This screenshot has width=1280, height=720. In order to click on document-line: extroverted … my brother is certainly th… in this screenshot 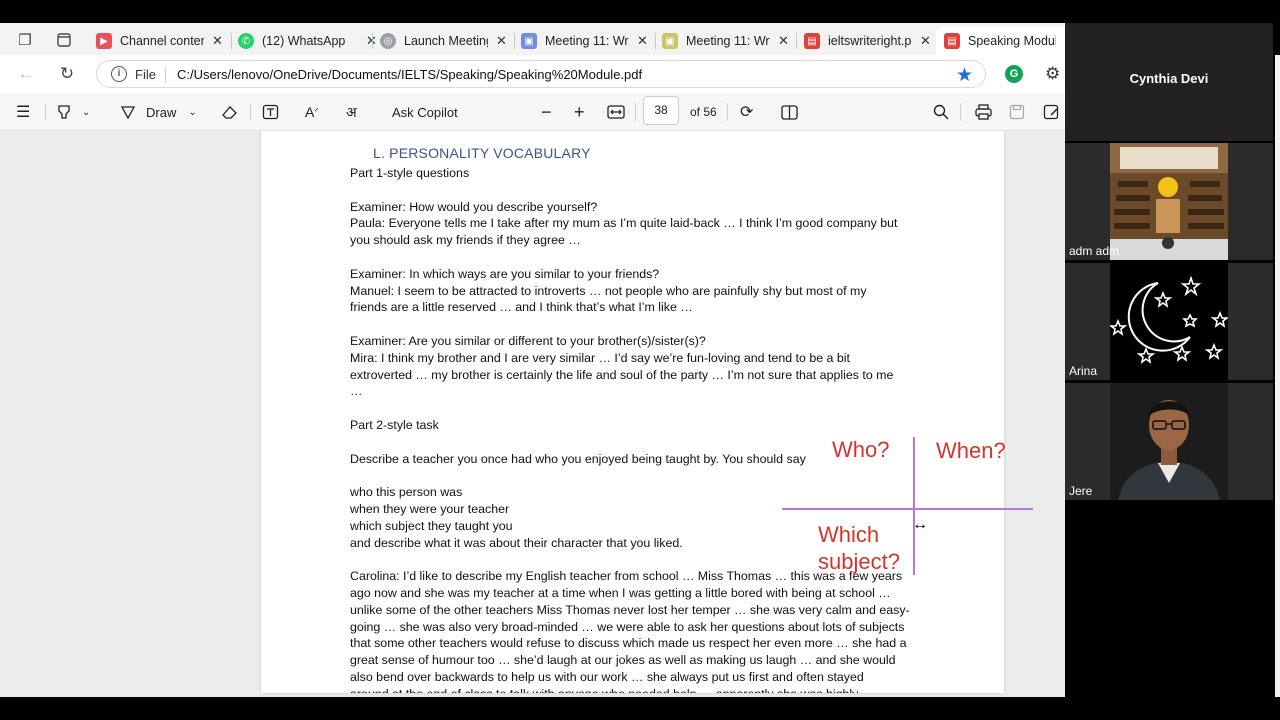, I will do `click(622, 374)`.